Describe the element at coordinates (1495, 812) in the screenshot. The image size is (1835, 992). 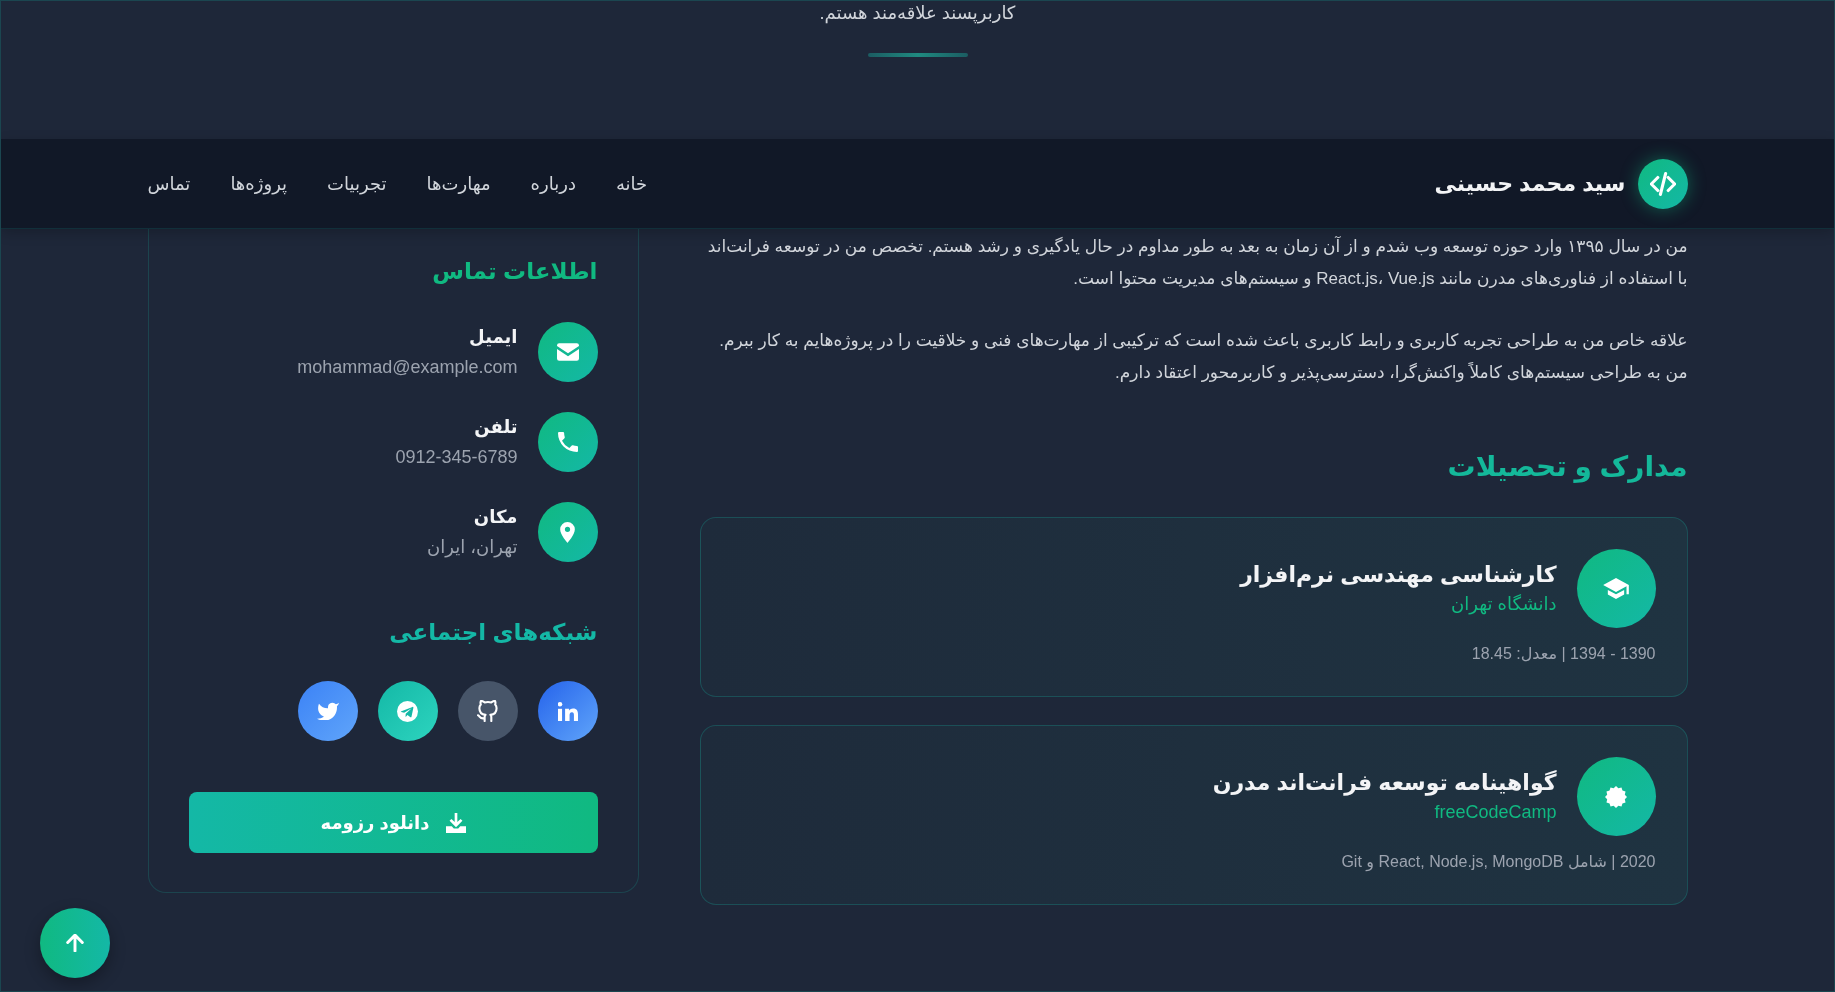
I see `institution-name: freeCodeCamp` at that location.